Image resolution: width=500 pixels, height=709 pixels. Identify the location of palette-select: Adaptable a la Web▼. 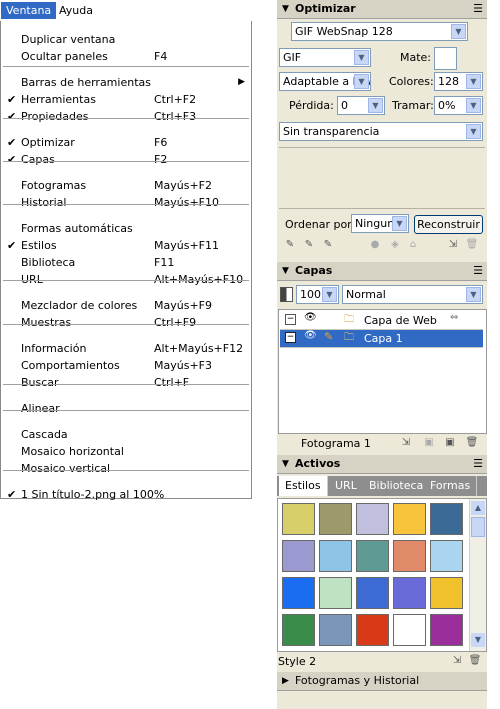
(325, 81).